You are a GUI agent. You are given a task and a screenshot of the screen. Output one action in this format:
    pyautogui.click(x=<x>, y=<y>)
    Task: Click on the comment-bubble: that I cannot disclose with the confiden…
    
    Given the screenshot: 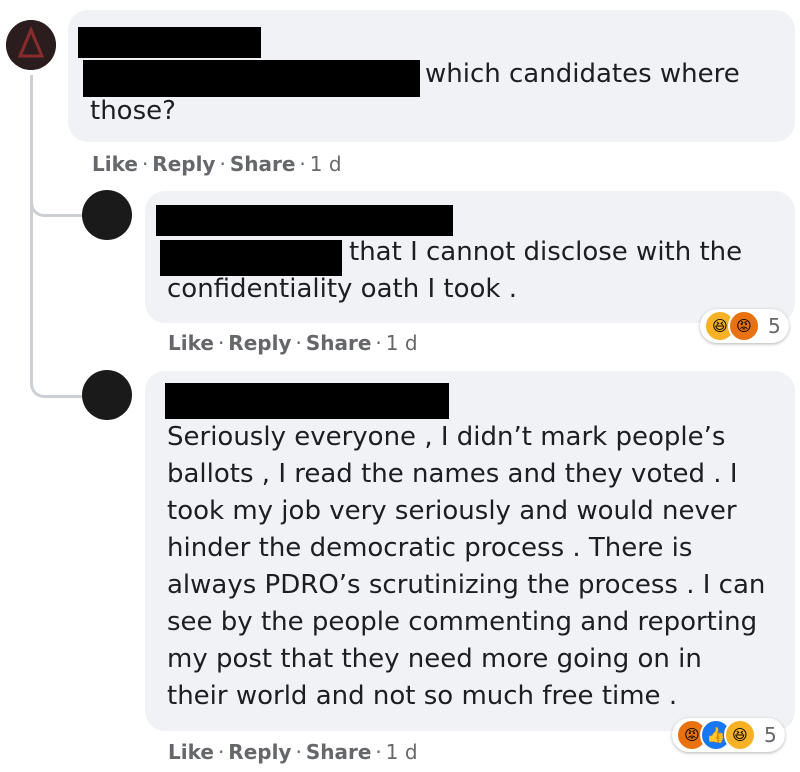 What is the action you would take?
    pyautogui.click(x=470, y=257)
    